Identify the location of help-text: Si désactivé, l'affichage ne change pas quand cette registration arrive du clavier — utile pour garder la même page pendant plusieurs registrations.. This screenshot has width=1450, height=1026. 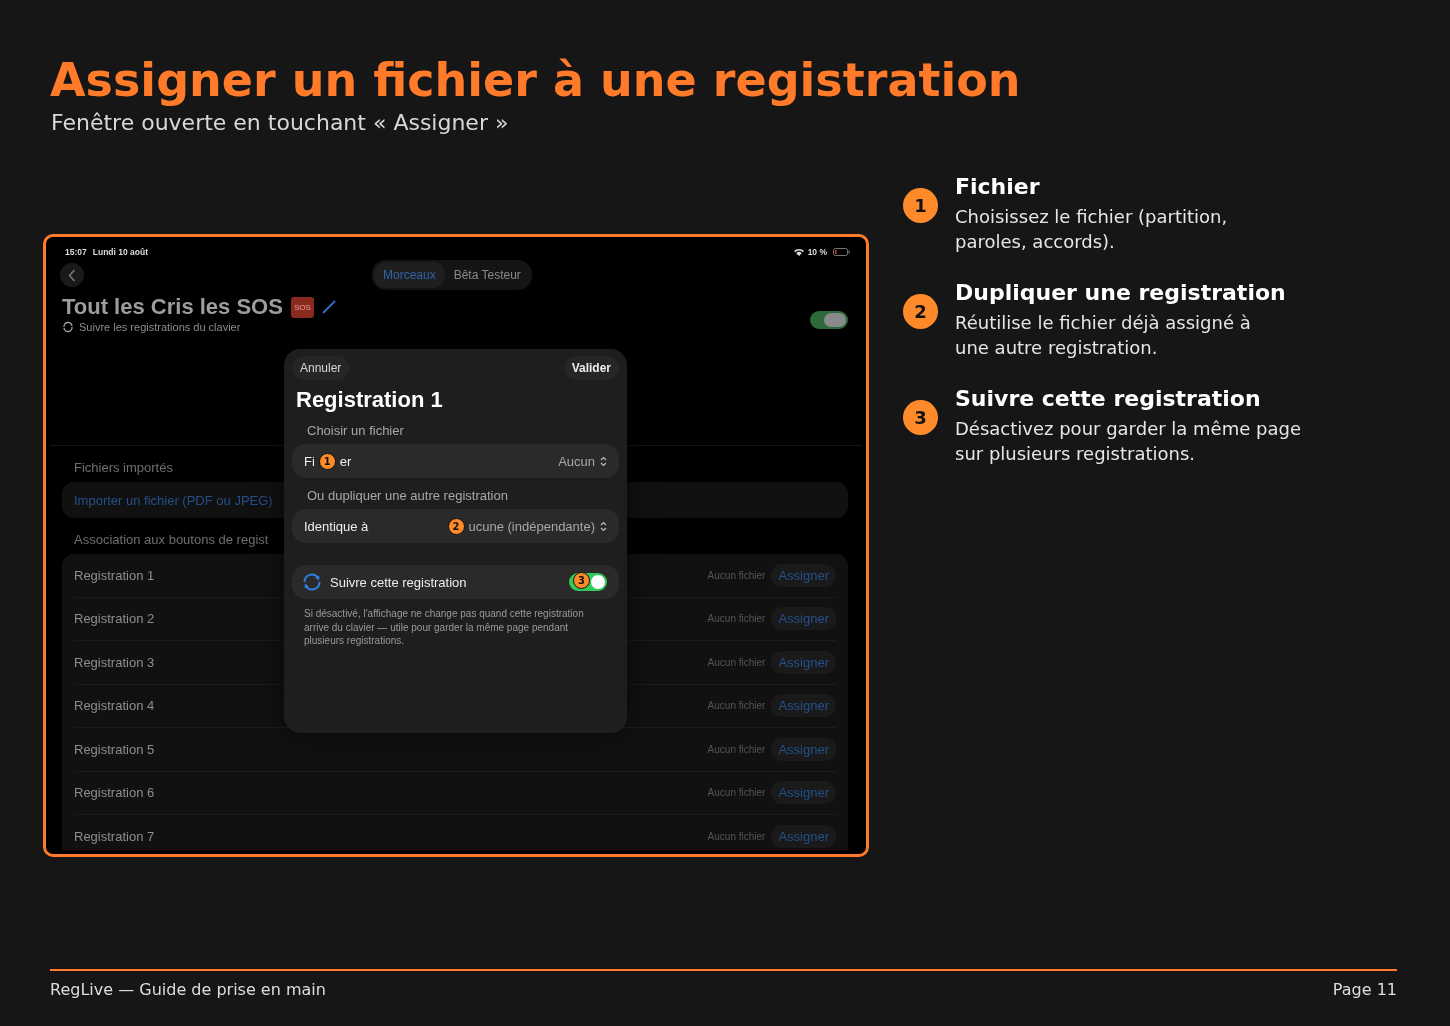
(444, 627).